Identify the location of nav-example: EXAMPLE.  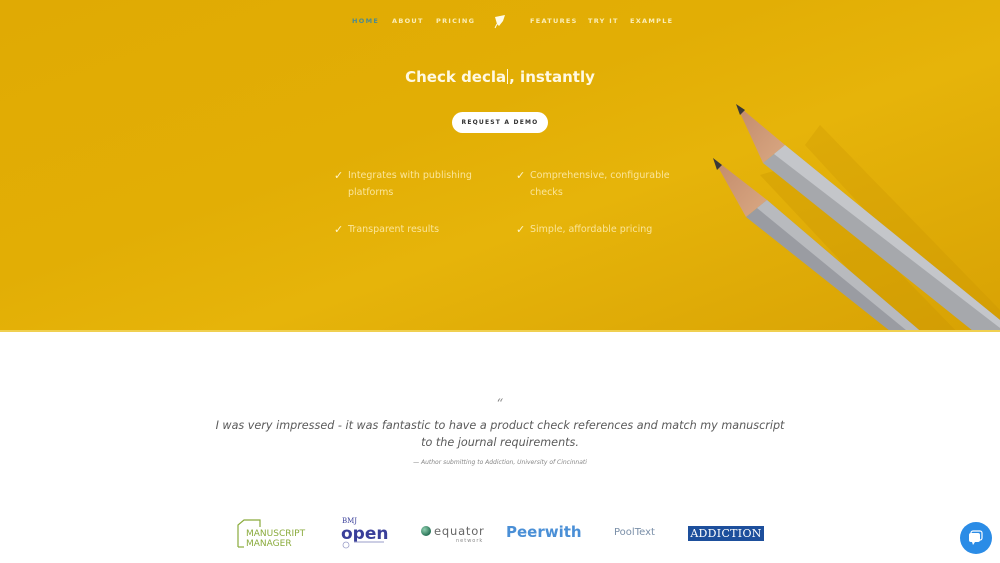
(651, 21).